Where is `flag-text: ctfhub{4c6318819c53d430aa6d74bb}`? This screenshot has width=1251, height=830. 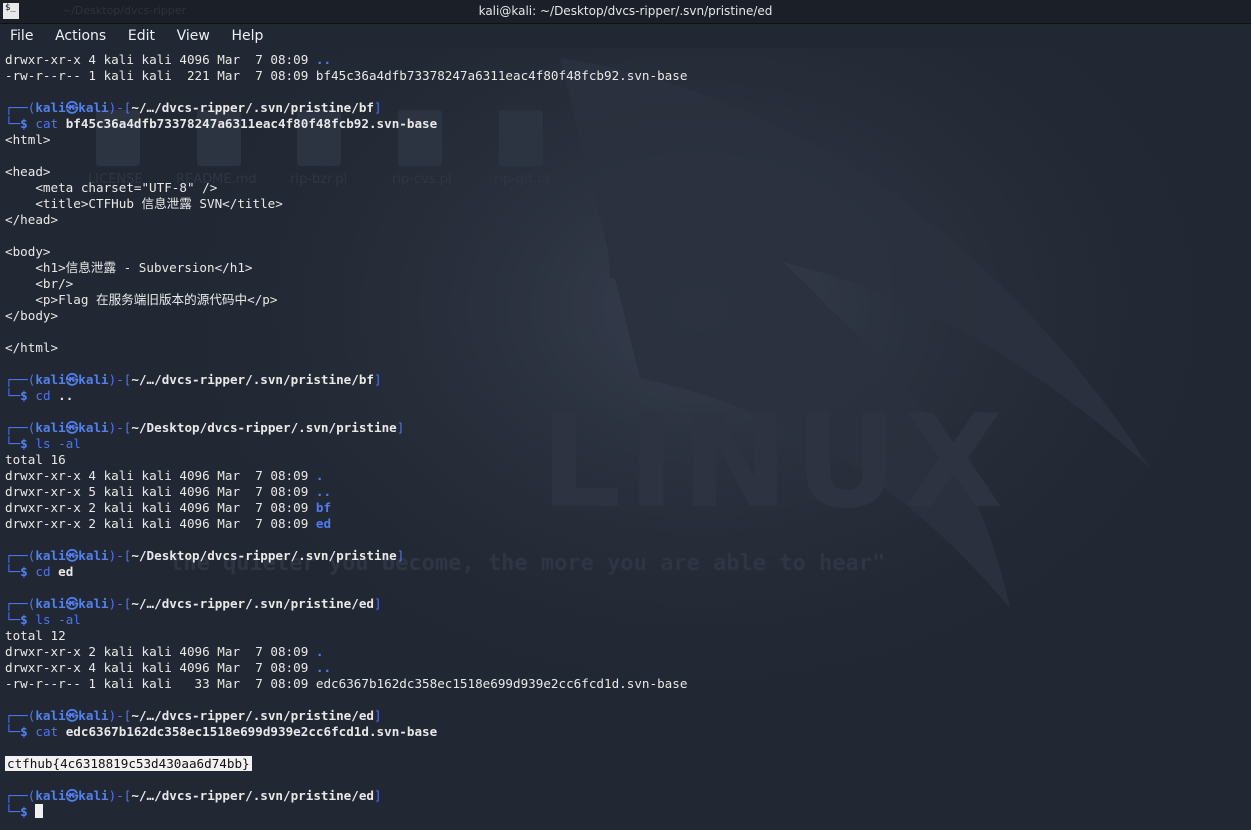
flag-text: ctfhub{4c6318819c53d430aa6d74bb} is located at coordinates (128, 763).